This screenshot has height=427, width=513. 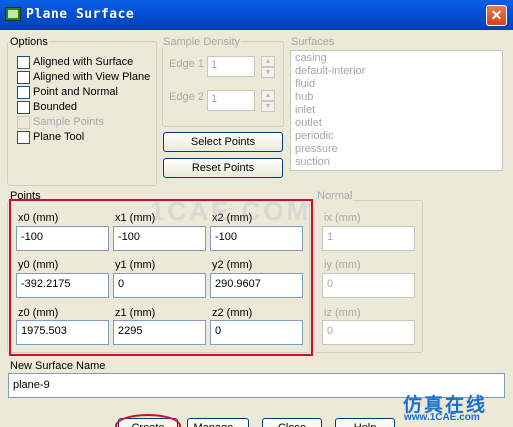 What do you see at coordinates (292, 422) in the screenshot?
I see `close-dialog-button: Close` at bounding box center [292, 422].